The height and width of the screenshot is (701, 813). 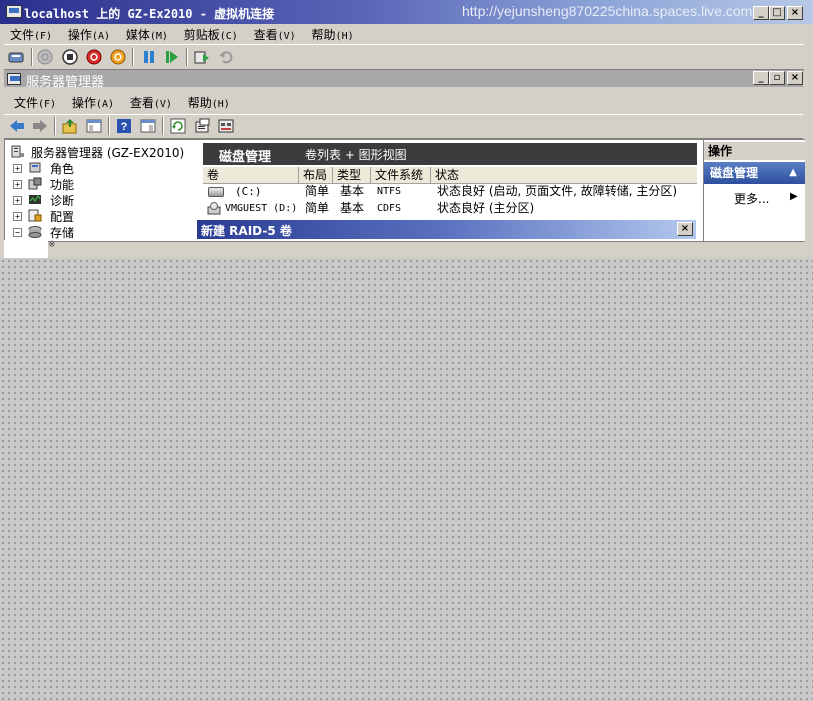 I want to click on up-level-icon, so click(x=70, y=126).